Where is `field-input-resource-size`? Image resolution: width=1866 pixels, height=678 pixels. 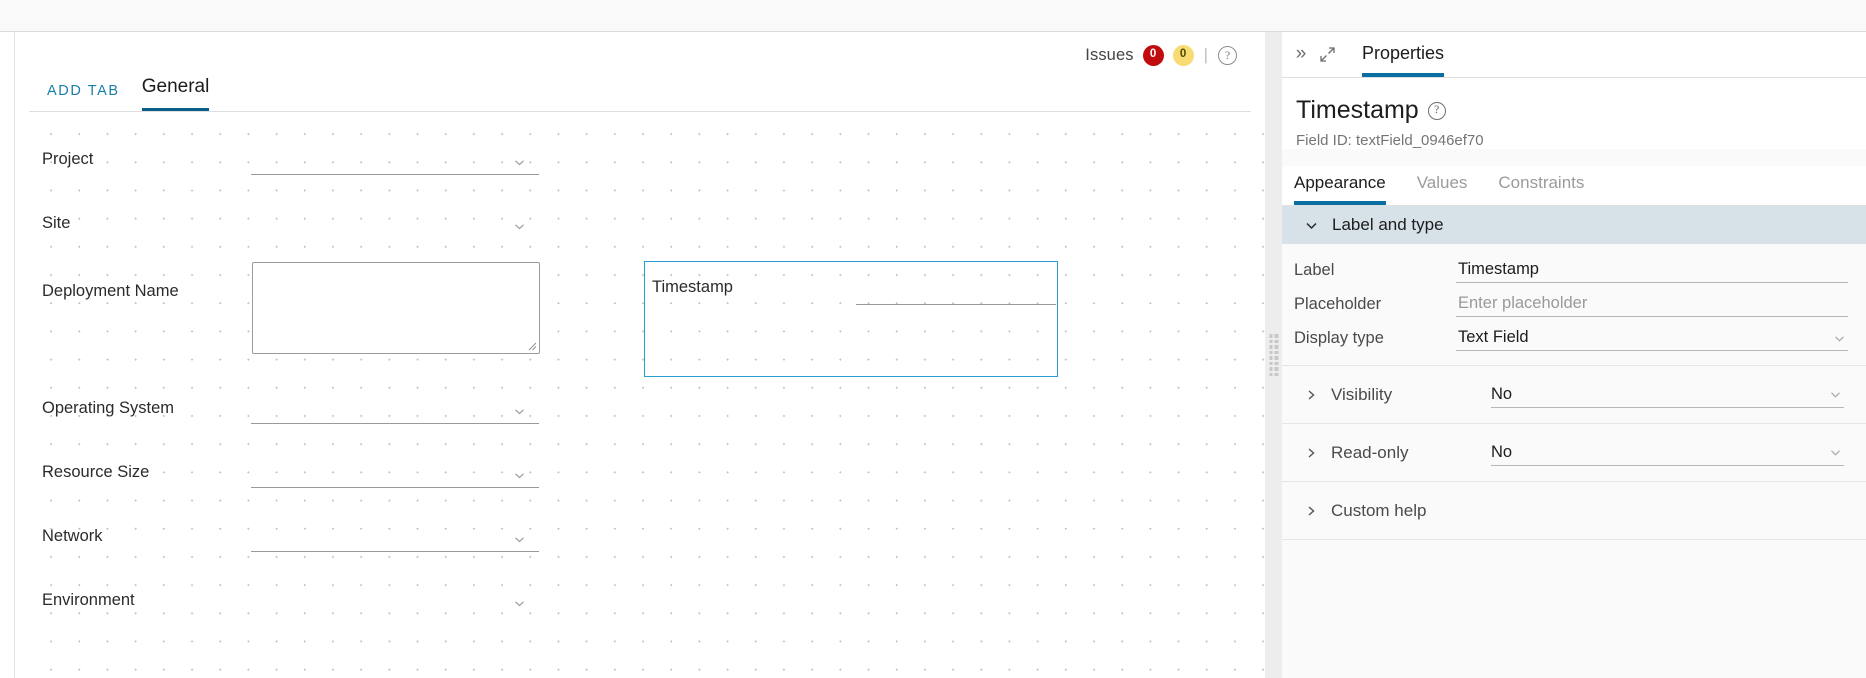
field-input-resource-size is located at coordinates (395, 487).